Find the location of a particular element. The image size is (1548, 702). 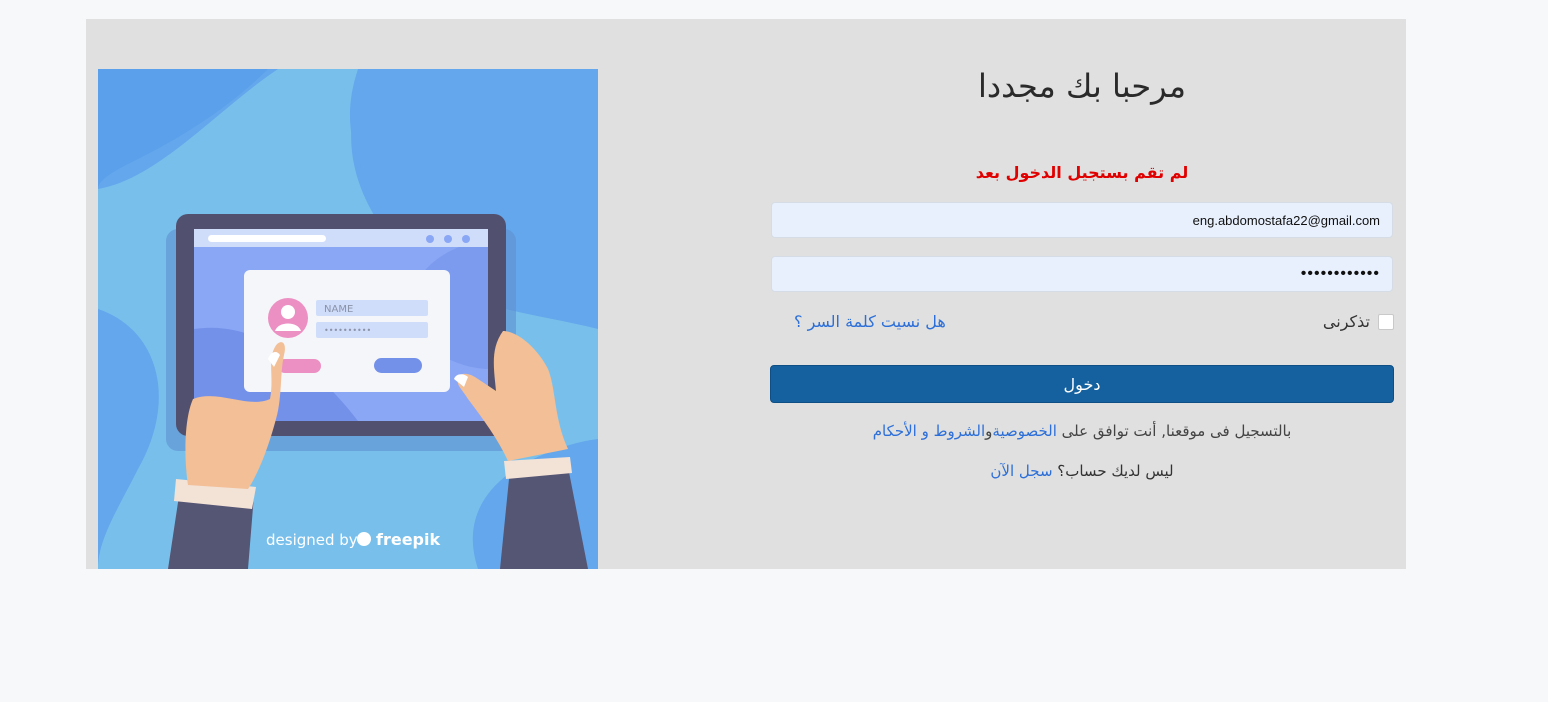

login-button: دخول is located at coordinates (1082, 384).